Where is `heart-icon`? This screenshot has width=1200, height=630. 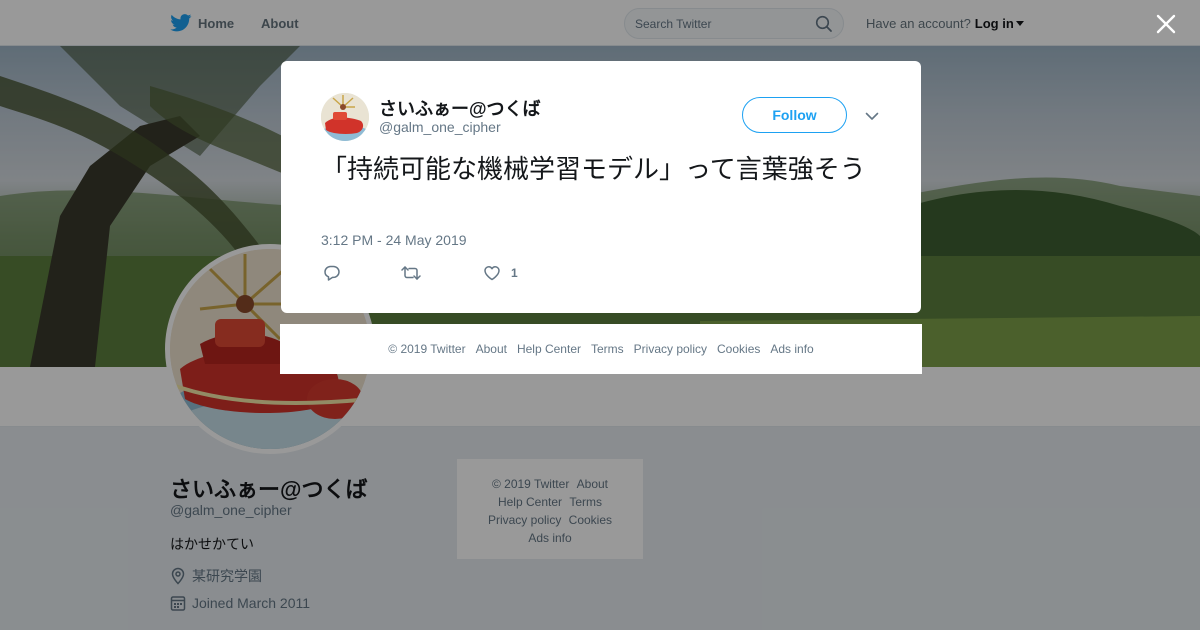 heart-icon is located at coordinates (492, 273).